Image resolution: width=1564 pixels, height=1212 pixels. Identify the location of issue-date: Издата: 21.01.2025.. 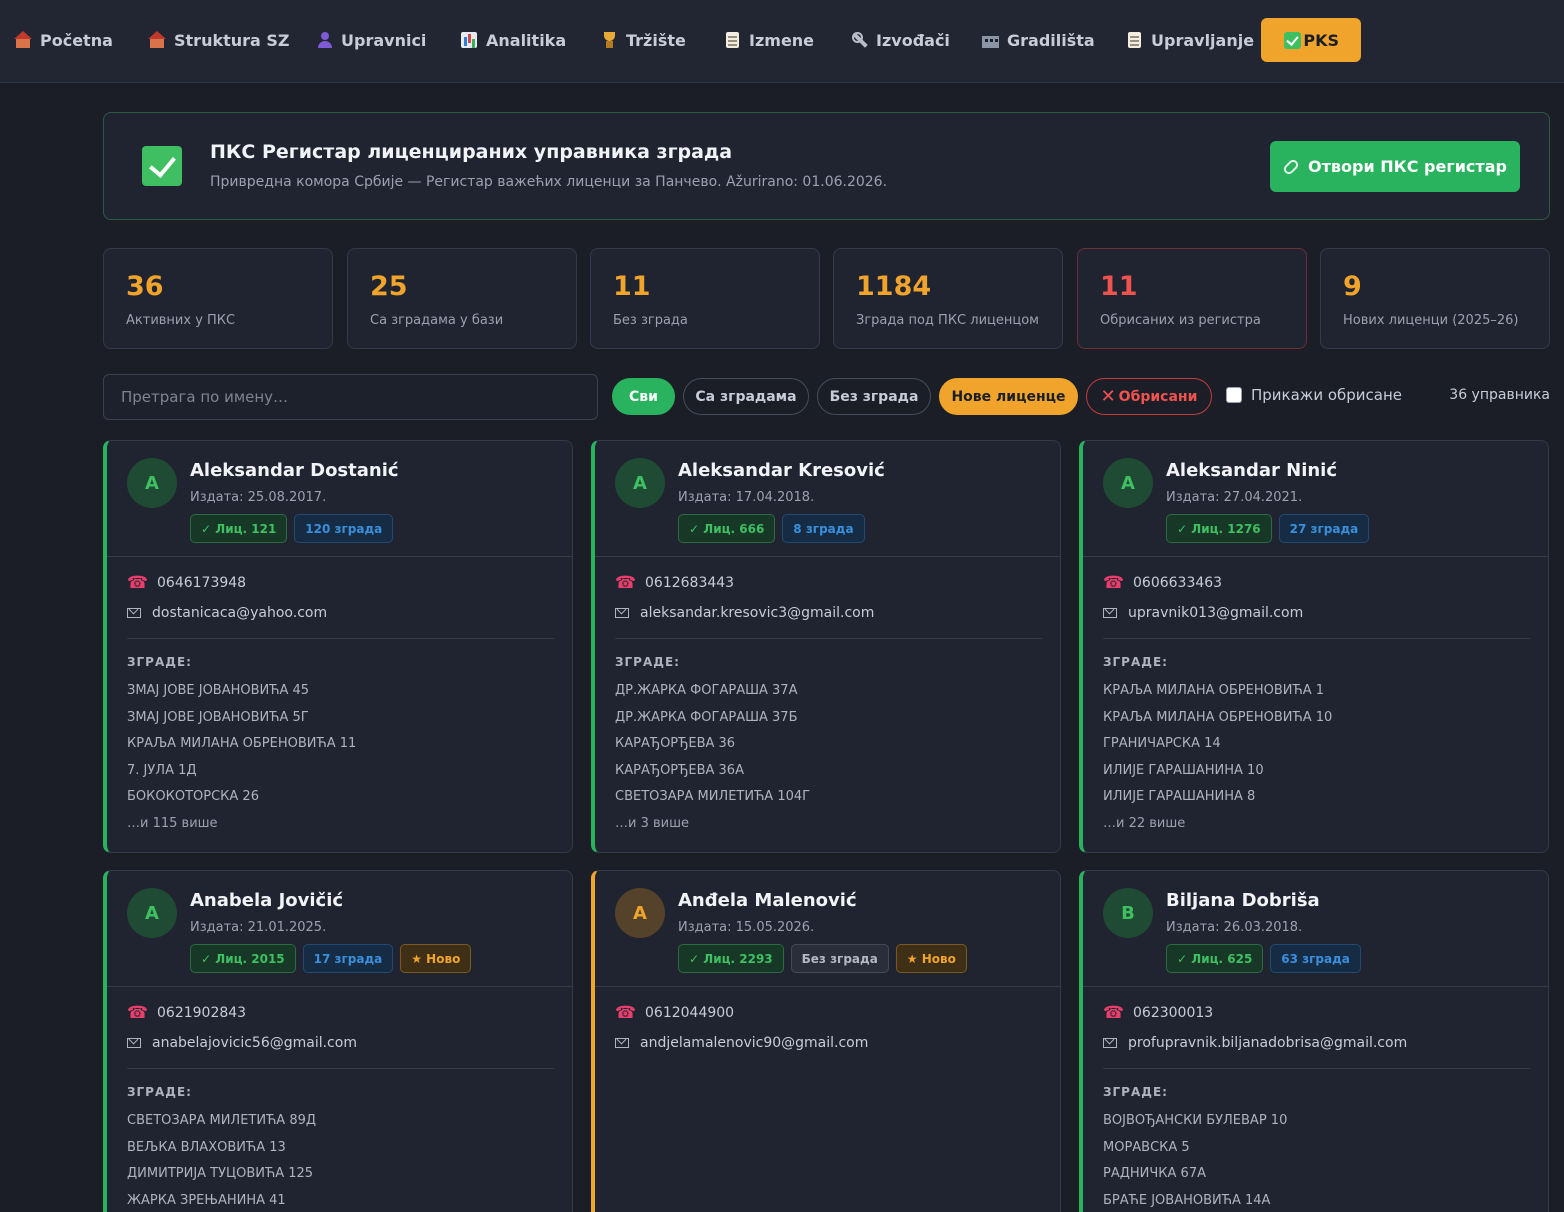
(258, 927).